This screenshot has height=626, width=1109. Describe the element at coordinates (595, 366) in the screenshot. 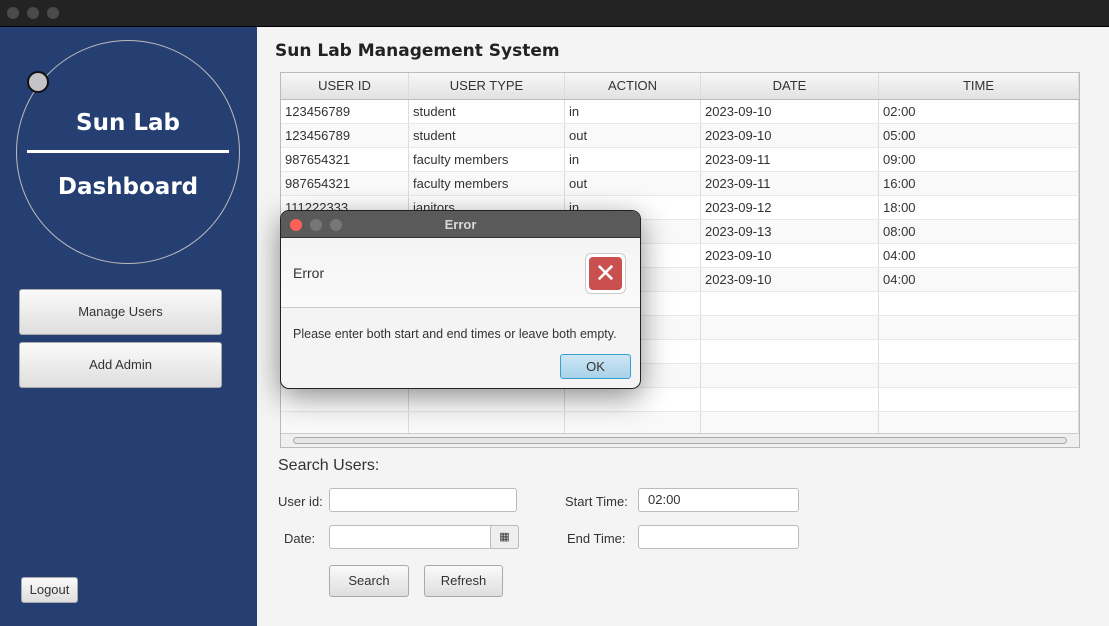

I see `ok-button: OK` at that location.